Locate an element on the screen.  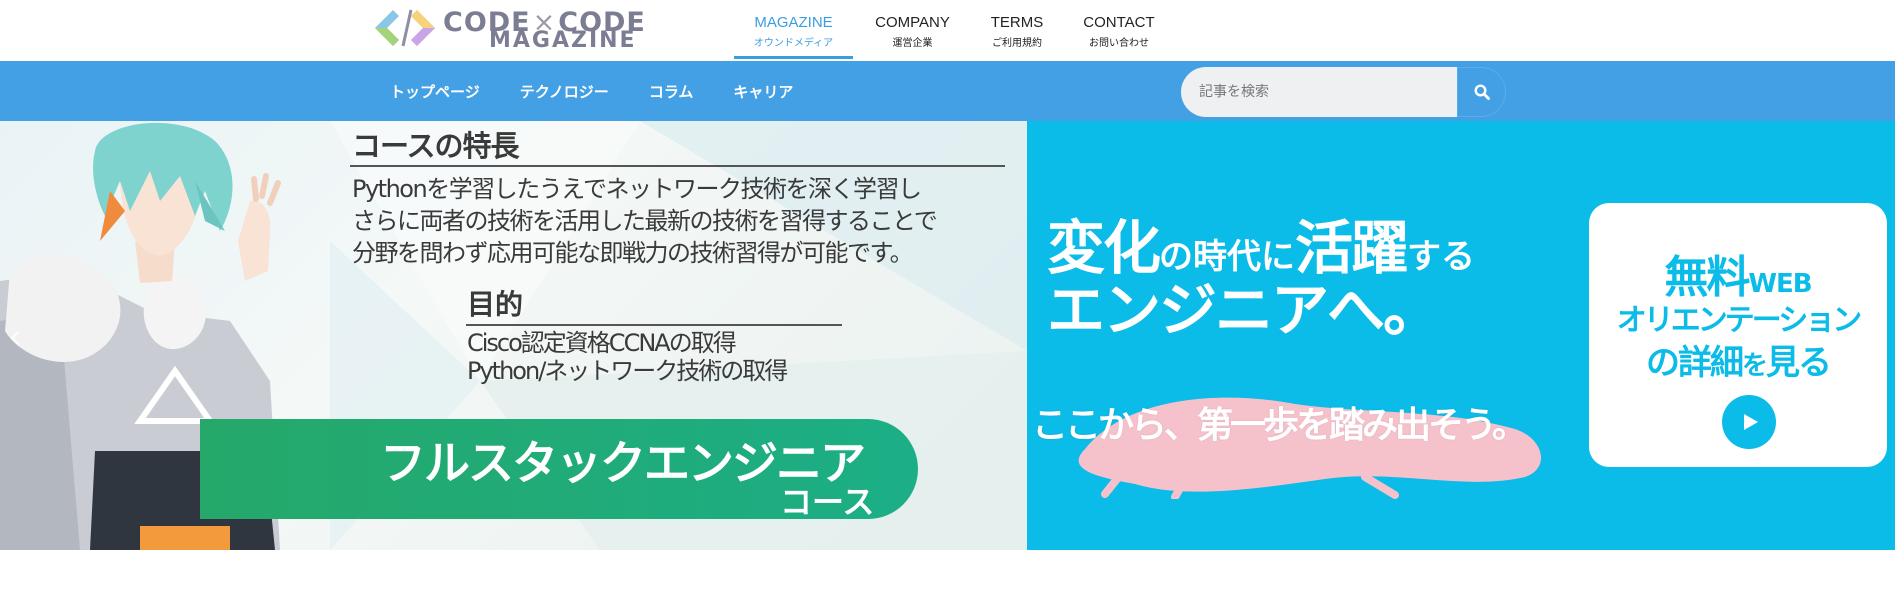
purpose-description: Cisco認定資格CCNAの取得 Python/ネットワーク技術の取得 is located at coordinates (677, 357).